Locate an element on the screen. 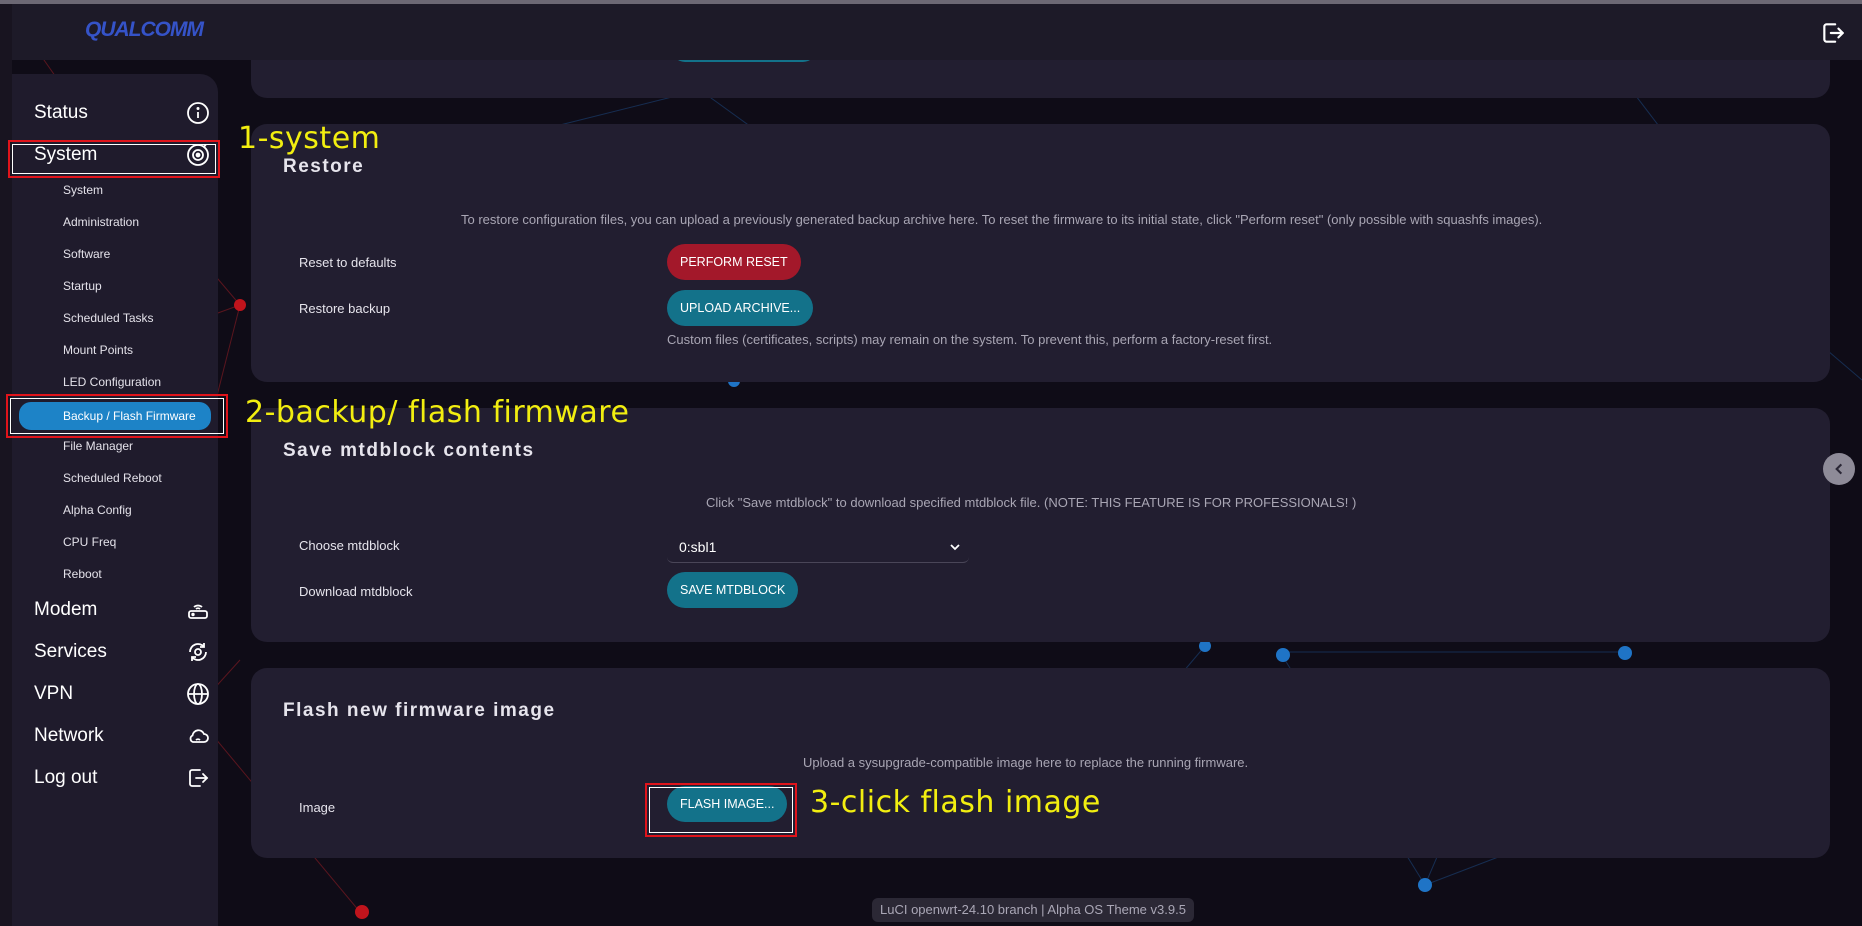 This screenshot has width=1862, height=926. sidebar-item-label: Modem is located at coordinates (66, 609).